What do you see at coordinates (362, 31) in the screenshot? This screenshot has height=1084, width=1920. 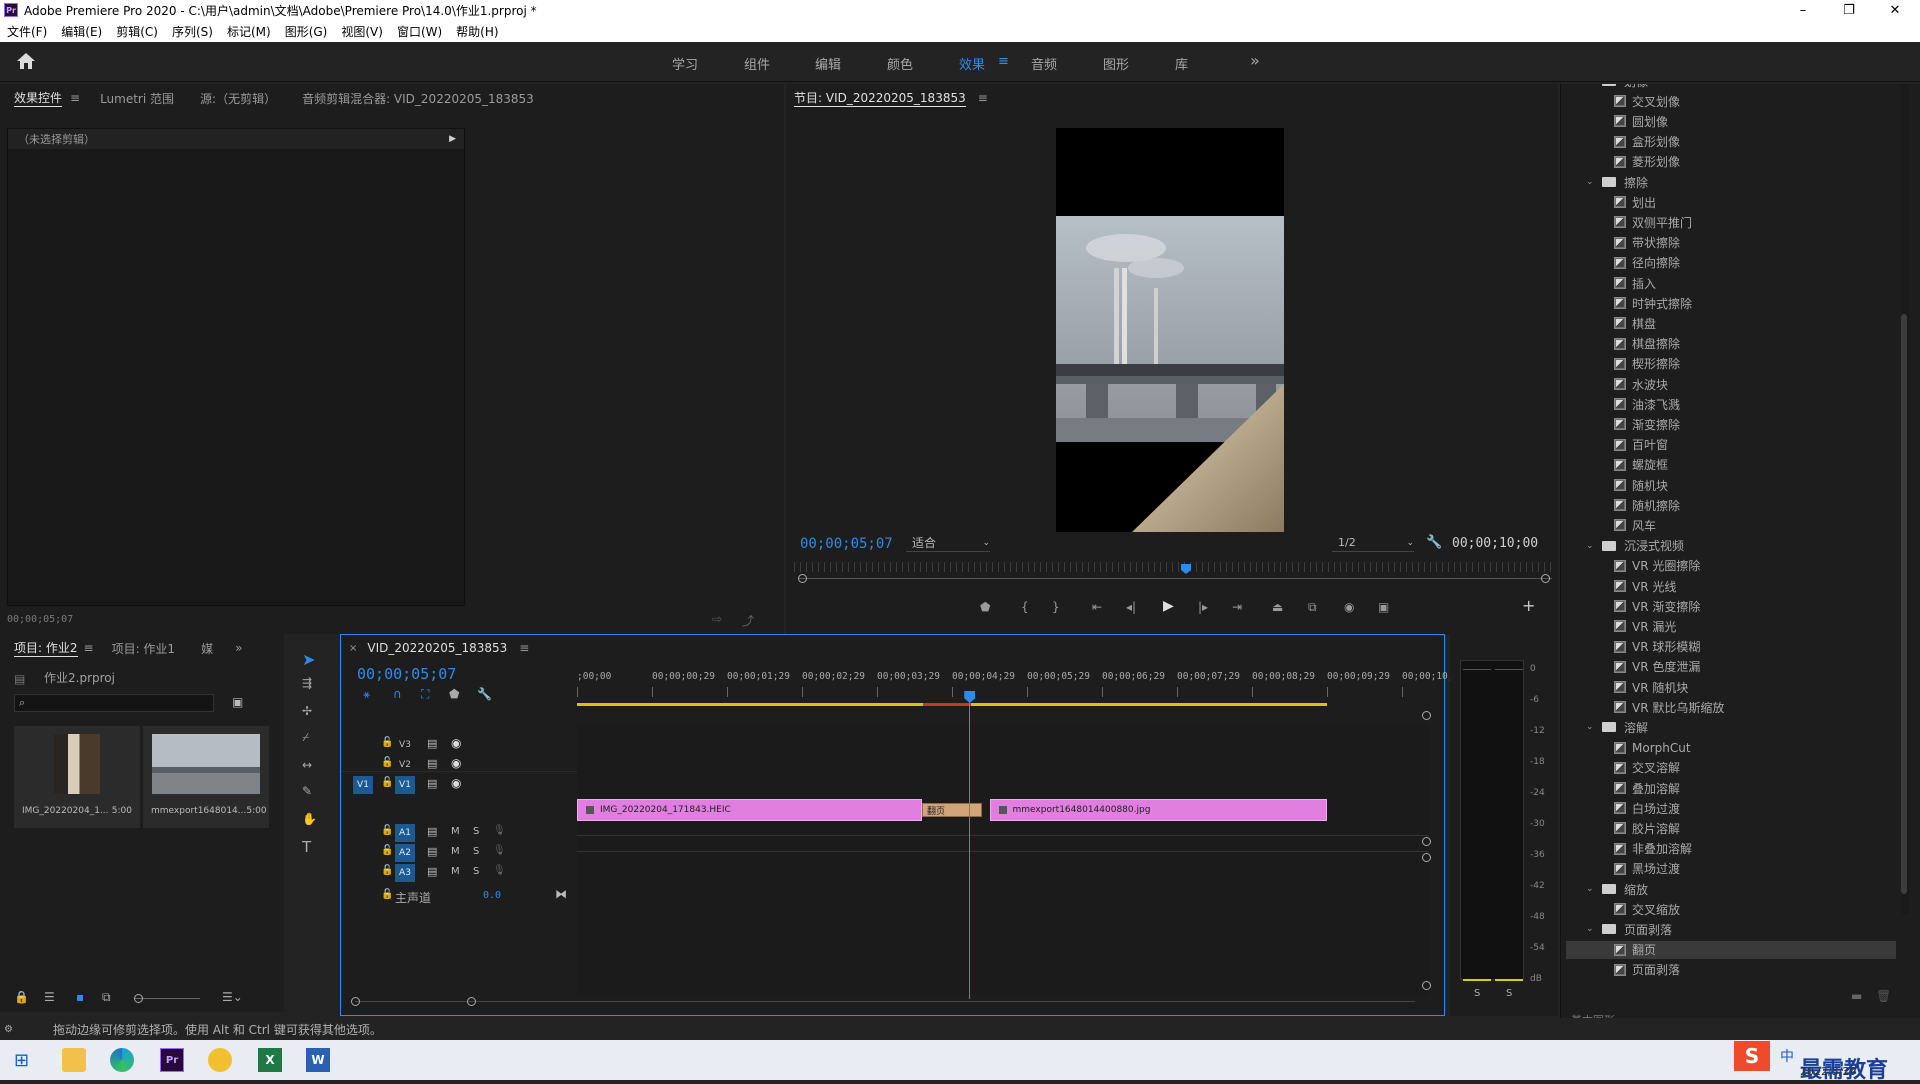 I see `menu-view: 视图(V)` at bounding box center [362, 31].